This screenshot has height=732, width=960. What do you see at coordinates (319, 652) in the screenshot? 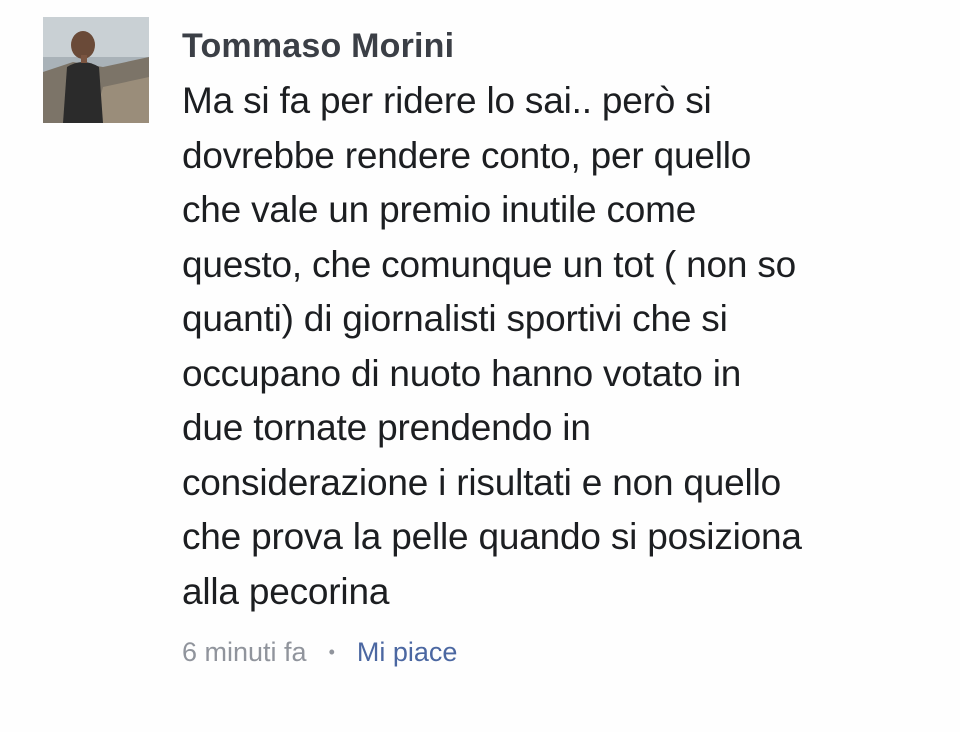
I see `comment-meta: 6 minuti fa • Mi piace` at bounding box center [319, 652].